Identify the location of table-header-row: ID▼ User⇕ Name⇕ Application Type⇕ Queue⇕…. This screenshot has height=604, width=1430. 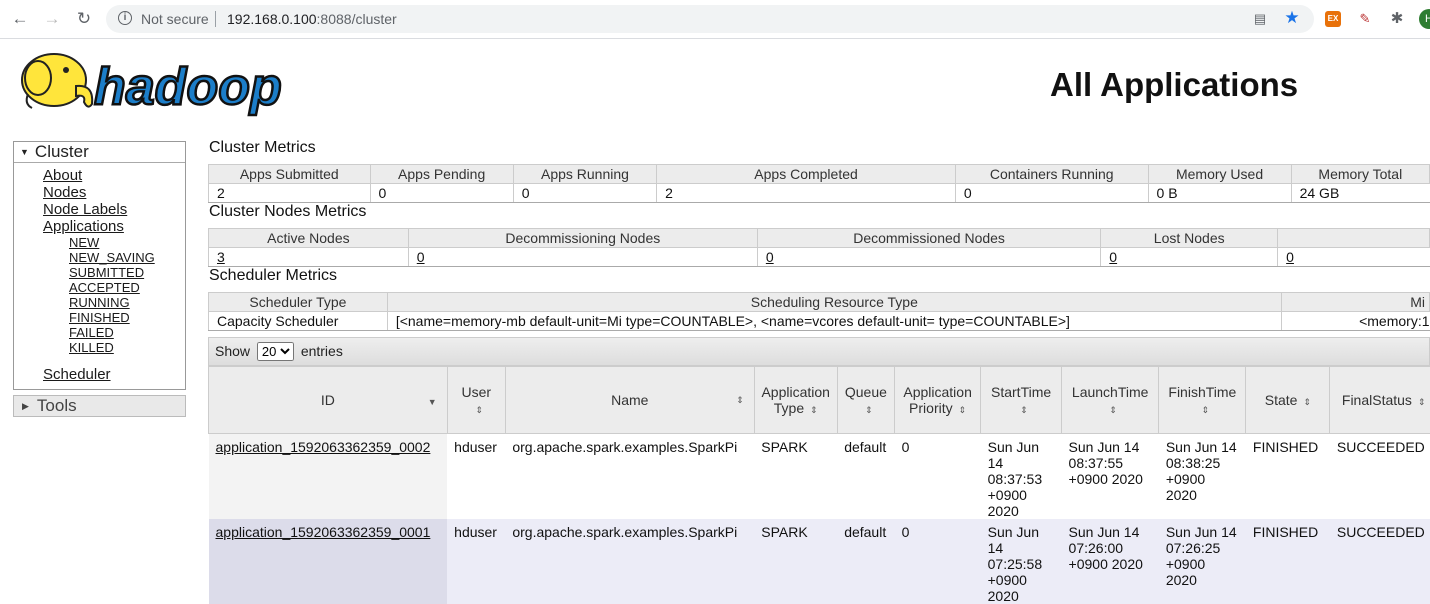
(819, 400).